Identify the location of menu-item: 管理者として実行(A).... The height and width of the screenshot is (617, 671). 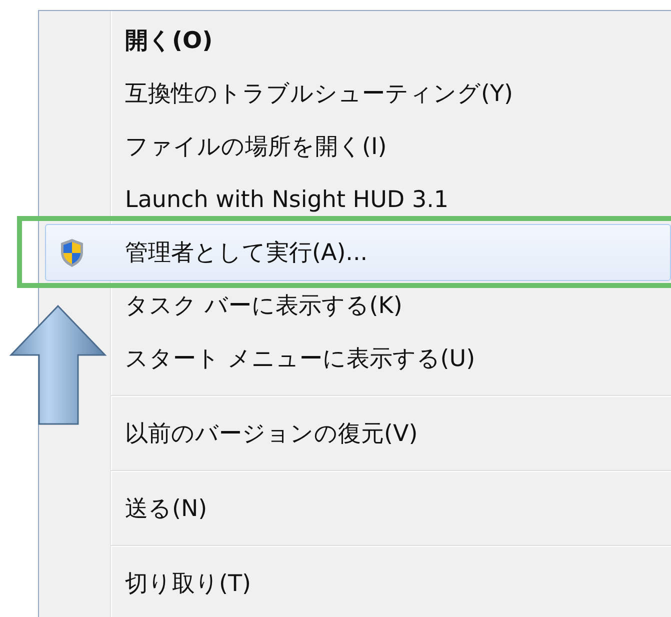
(358, 252).